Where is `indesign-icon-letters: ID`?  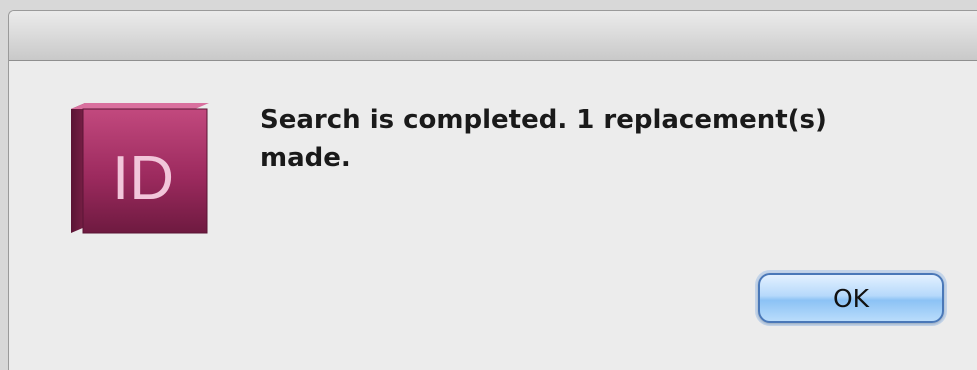 indesign-icon-letters: ID is located at coordinates (143, 178).